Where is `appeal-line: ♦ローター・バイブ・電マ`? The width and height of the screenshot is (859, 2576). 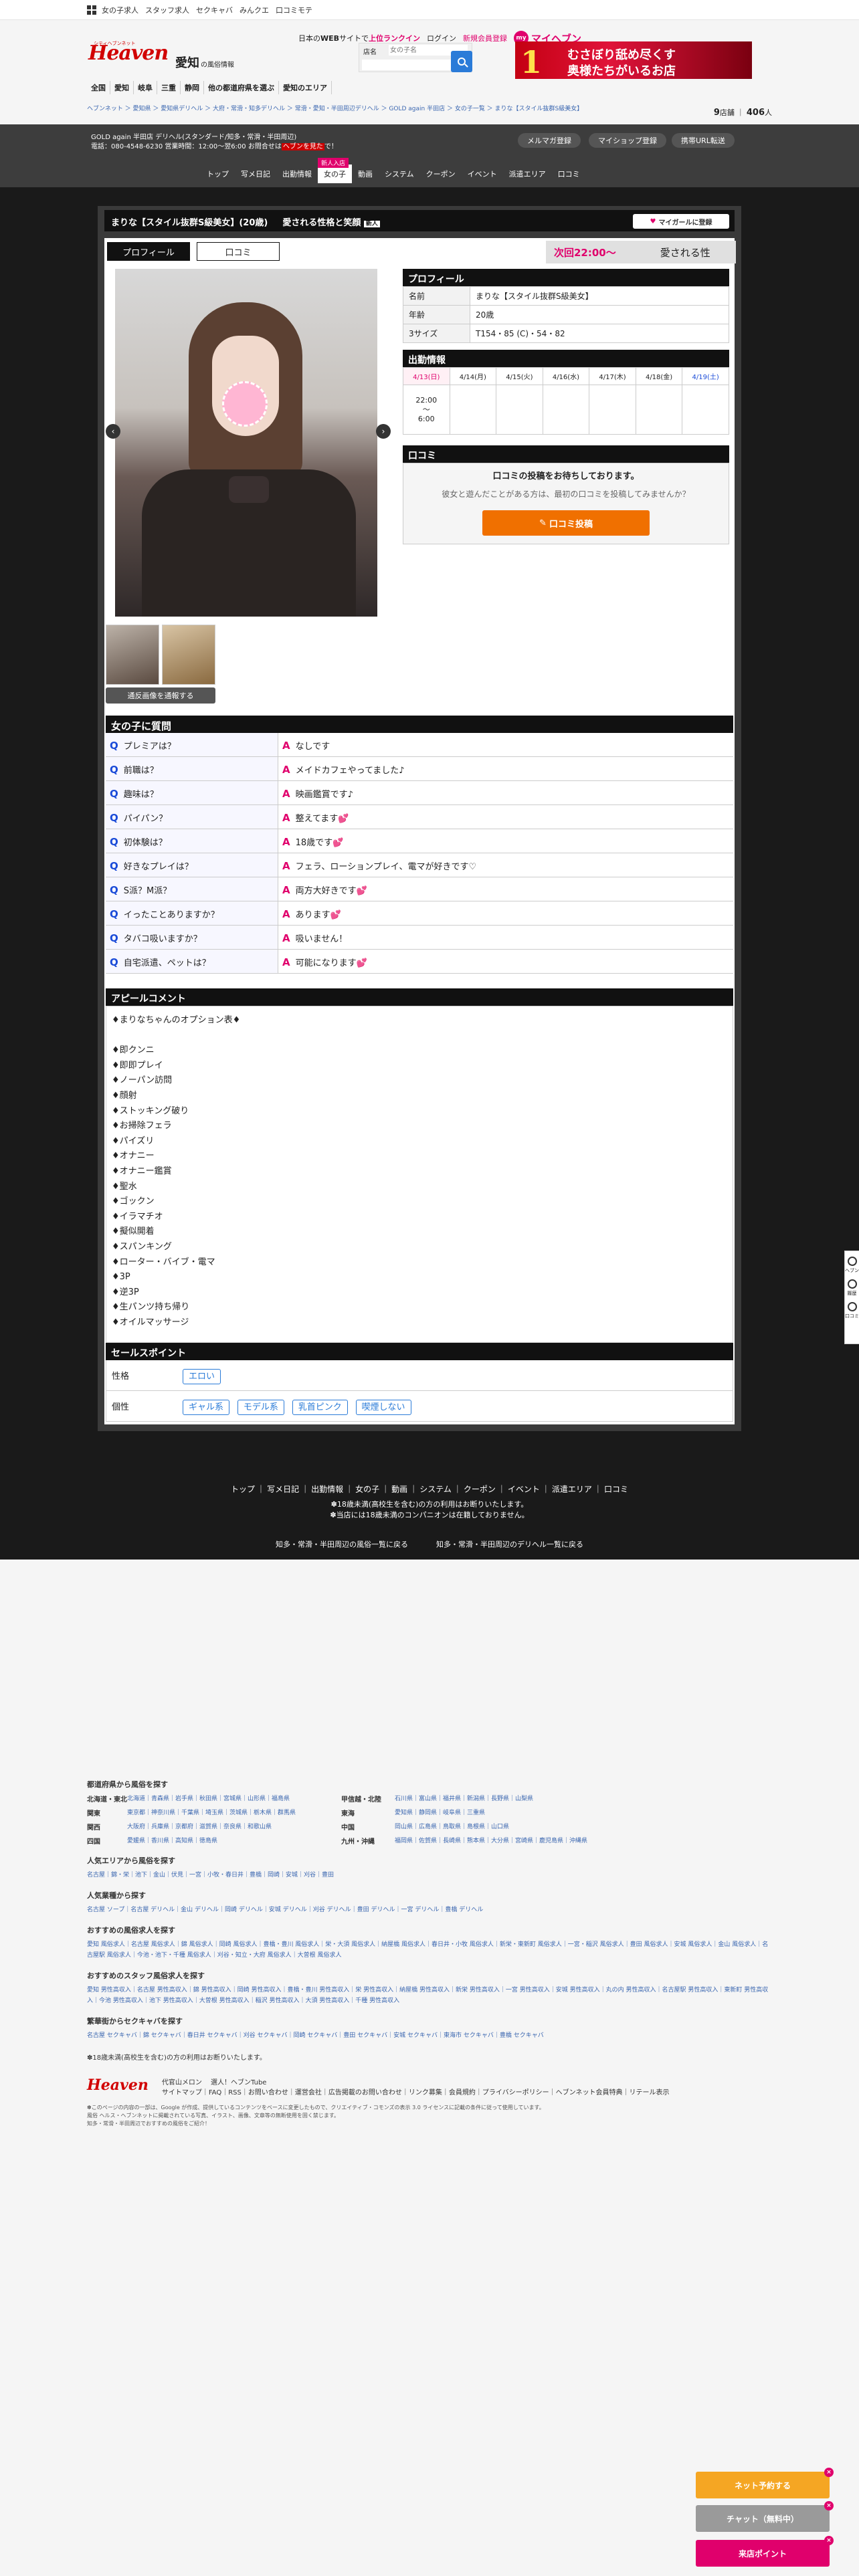
appeal-line: ♦ローター・バイブ・電マ is located at coordinates (163, 1262).